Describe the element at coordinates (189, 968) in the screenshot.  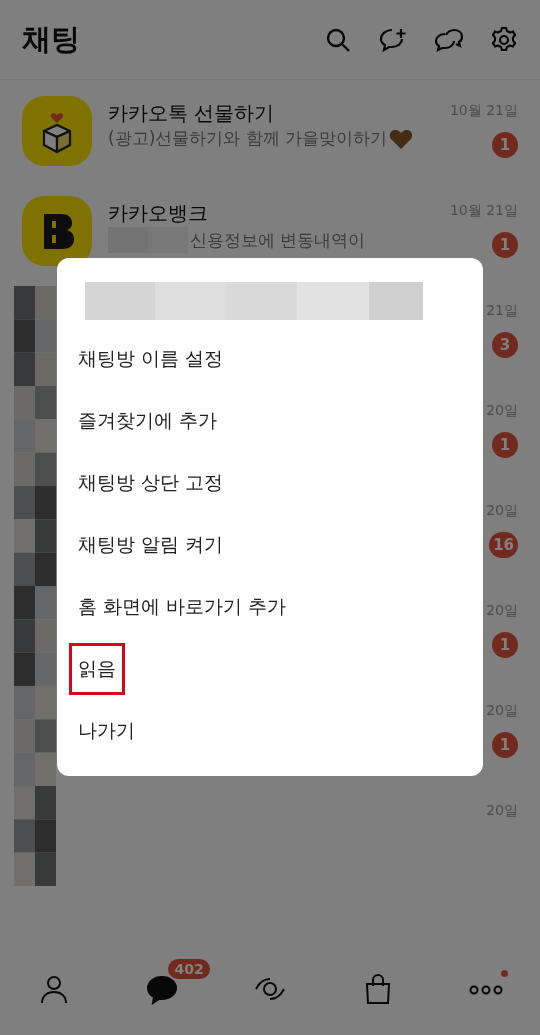
I see `unread-count: 402` at that location.